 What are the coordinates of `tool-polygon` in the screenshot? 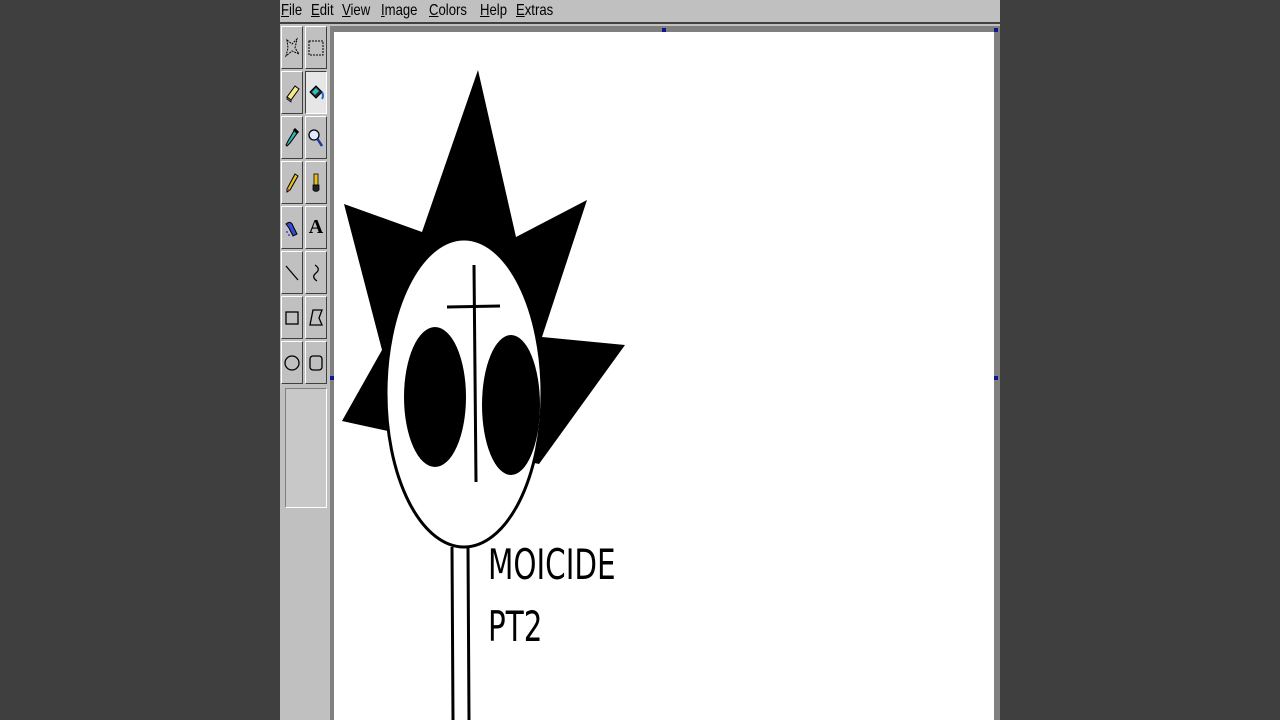 It's located at (316, 317).